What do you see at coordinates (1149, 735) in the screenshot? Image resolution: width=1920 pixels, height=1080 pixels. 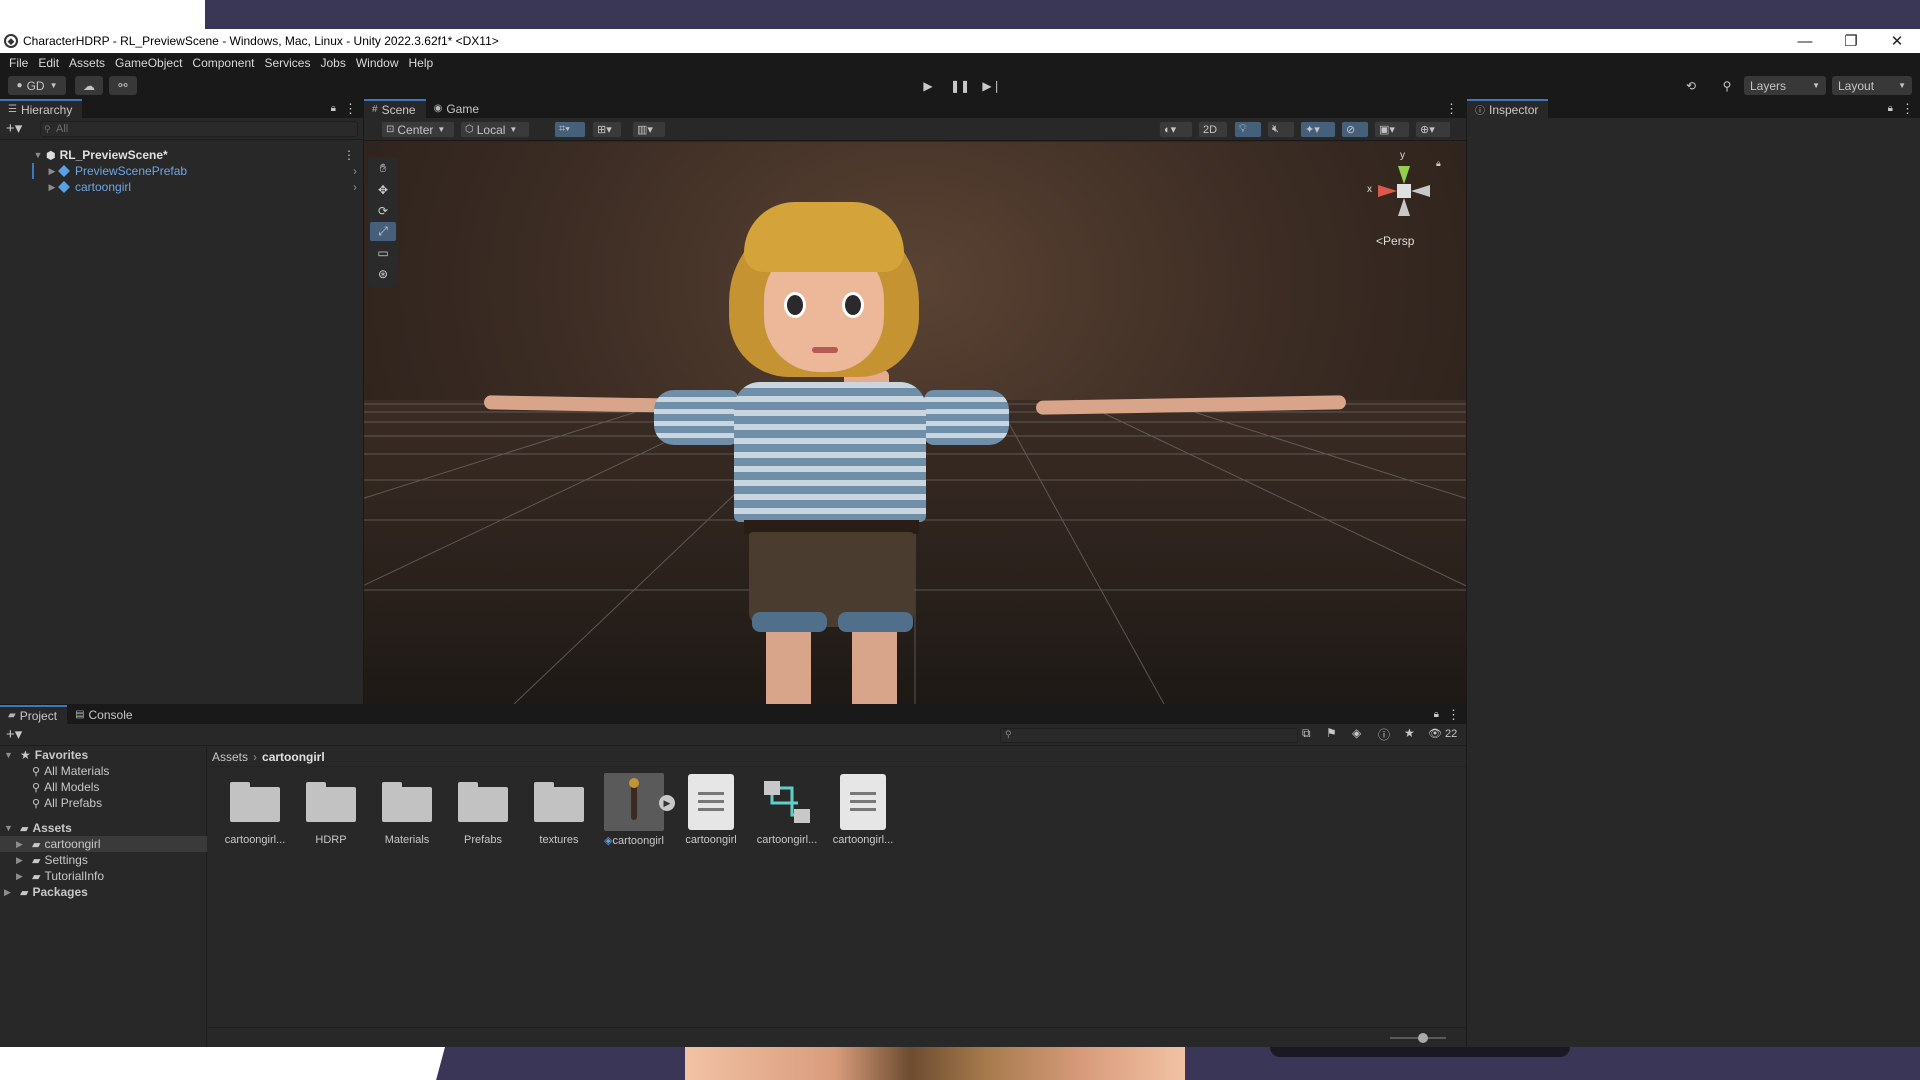 I see `project-search-input: ⚲` at bounding box center [1149, 735].